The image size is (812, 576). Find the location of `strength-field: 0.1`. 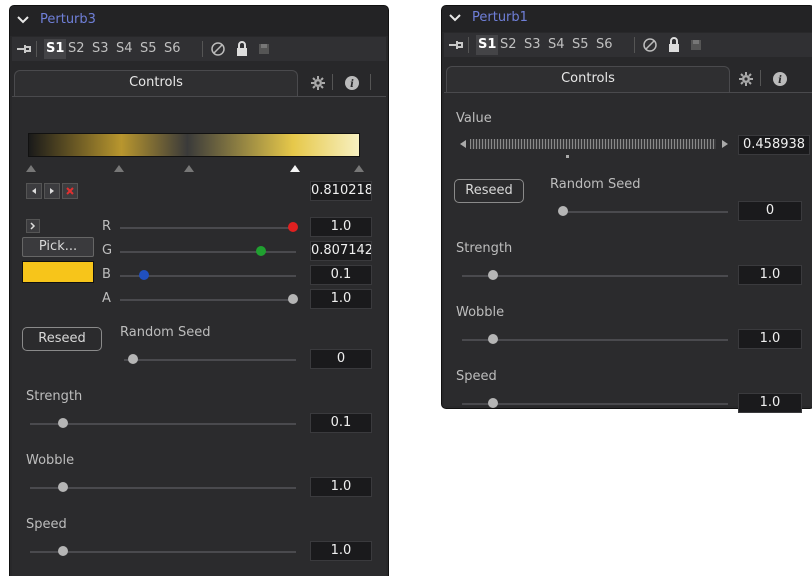

strength-field: 0.1 is located at coordinates (341, 423).